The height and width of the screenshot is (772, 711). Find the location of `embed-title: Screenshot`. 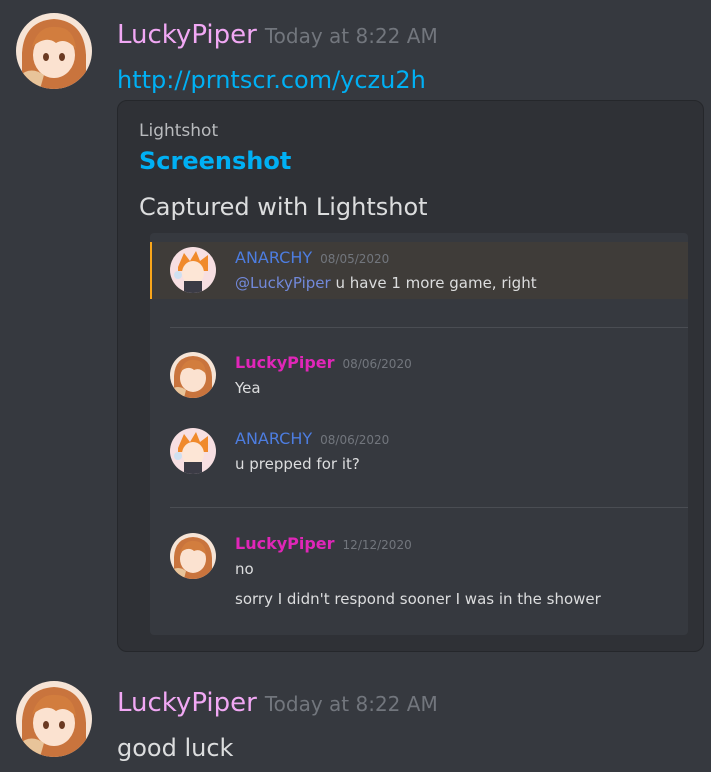

embed-title: Screenshot is located at coordinates (215, 161).